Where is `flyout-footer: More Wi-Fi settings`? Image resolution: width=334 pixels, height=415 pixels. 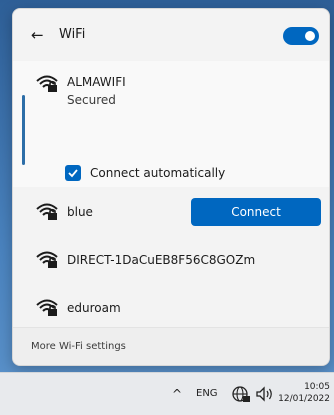
flyout-footer: More Wi-Fi settings is located at coordinates (171, 346).